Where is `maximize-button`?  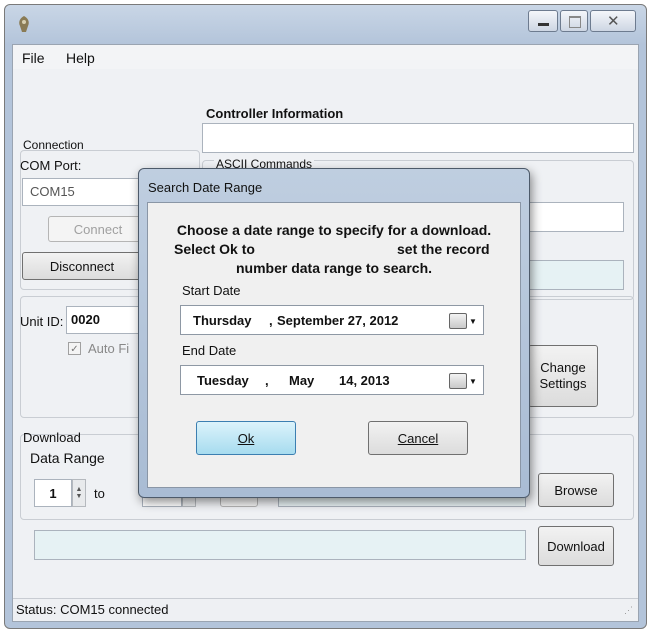 maximize-button is located at coordinates (574, 21).